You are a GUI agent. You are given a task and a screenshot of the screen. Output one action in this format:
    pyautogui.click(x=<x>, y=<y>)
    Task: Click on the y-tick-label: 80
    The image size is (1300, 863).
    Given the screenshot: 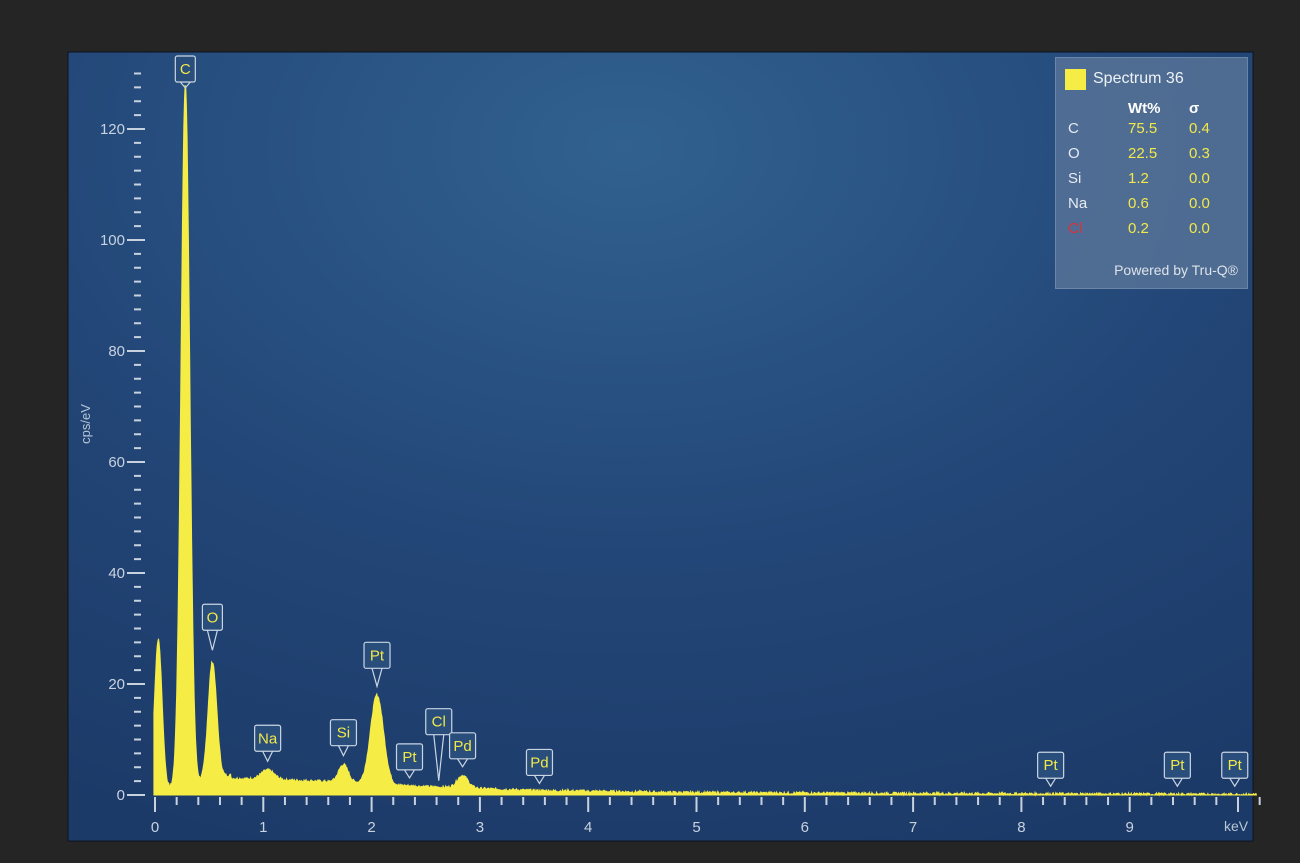 What is the action you would take?
    pyautogui.click(x=116, y=351)
    